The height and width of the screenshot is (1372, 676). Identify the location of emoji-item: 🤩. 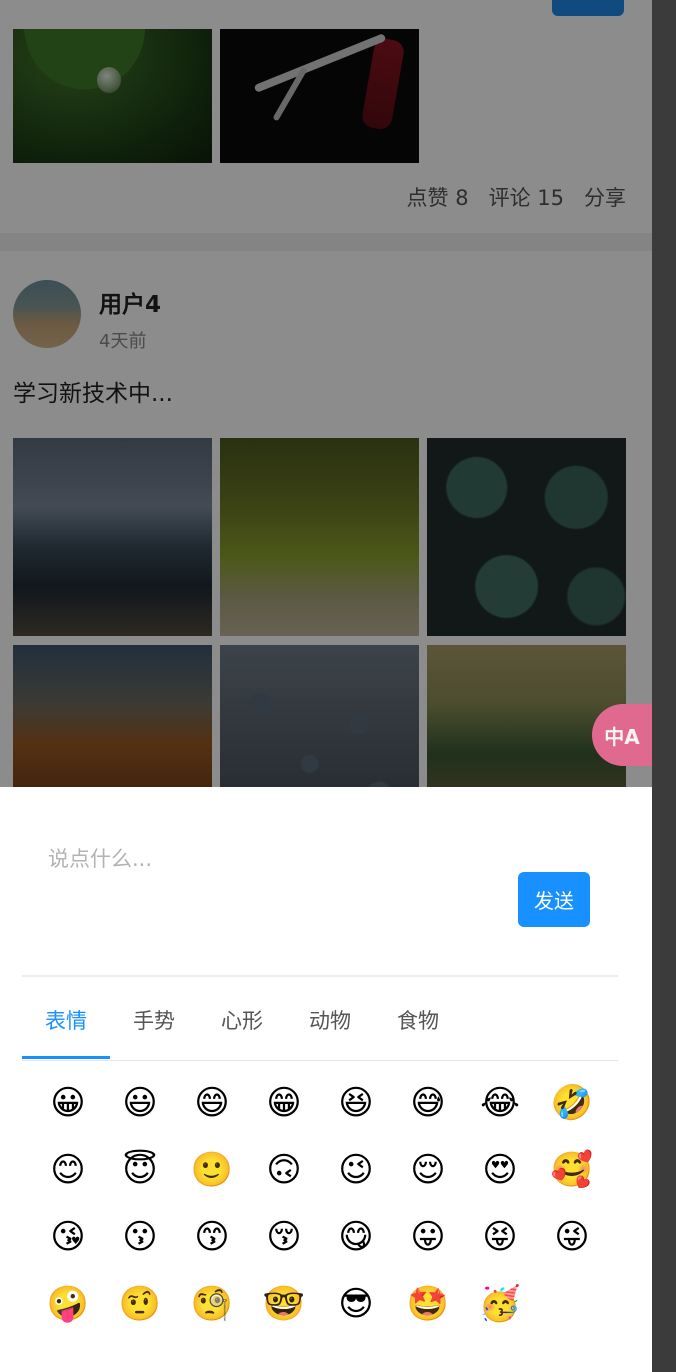
(428, 1304).